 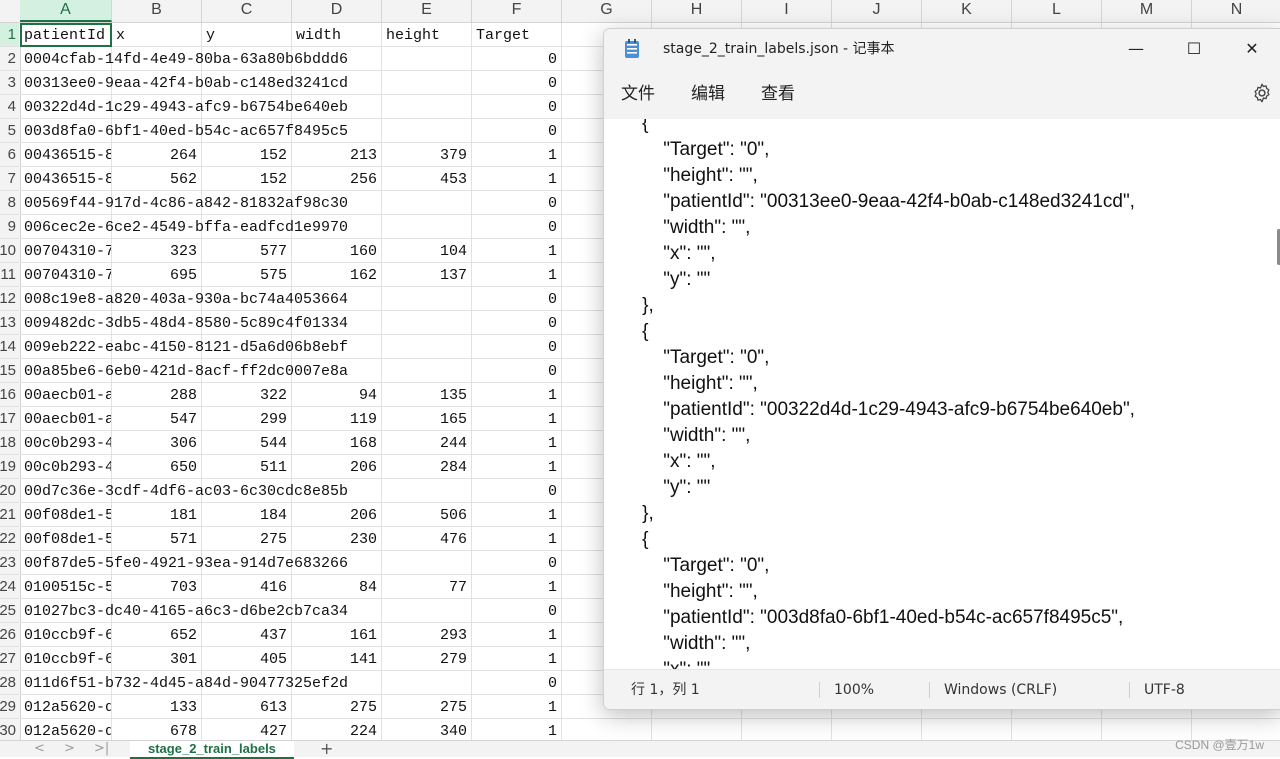 I want to click on cell: 00322d4d-1c29-4943-afc9-b6754be640eb, so click(x=184, y=107).